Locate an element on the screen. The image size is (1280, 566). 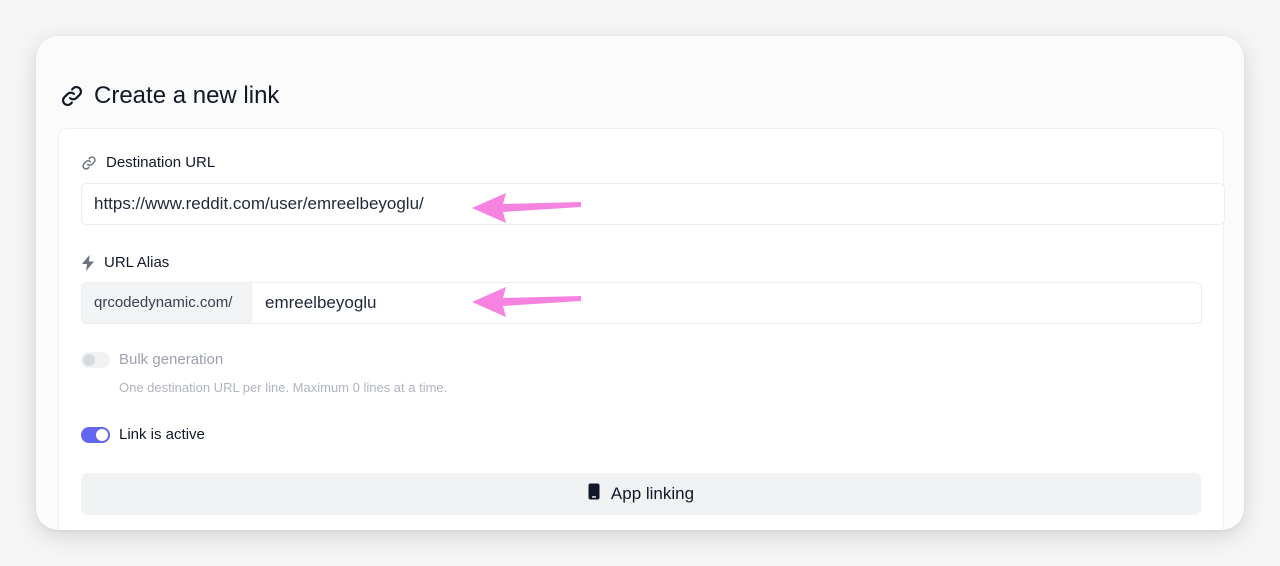
link-active-toggle is located at coordinates (95, 434).